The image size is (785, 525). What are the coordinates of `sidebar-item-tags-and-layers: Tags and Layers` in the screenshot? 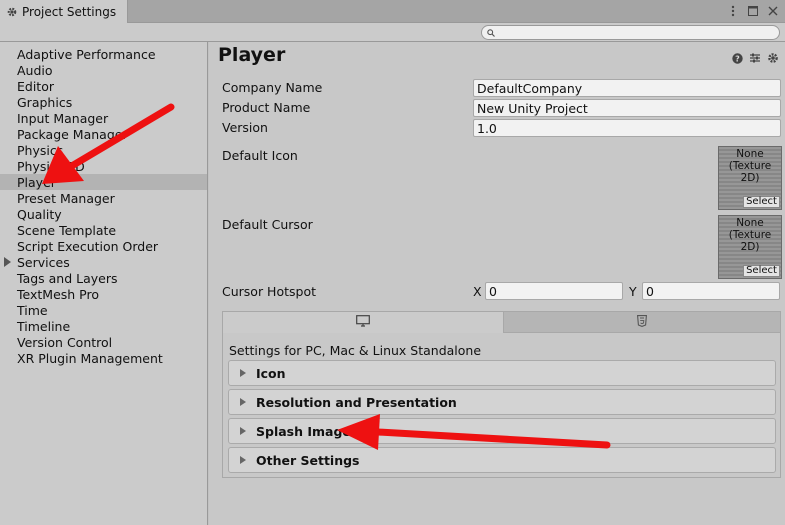 It's located at (103, 278).